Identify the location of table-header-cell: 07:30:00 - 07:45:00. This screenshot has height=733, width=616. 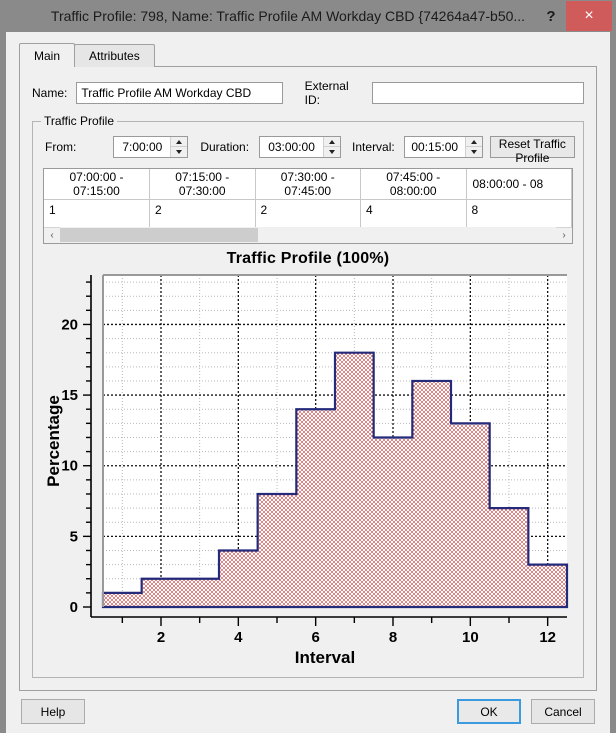
(308, 184).